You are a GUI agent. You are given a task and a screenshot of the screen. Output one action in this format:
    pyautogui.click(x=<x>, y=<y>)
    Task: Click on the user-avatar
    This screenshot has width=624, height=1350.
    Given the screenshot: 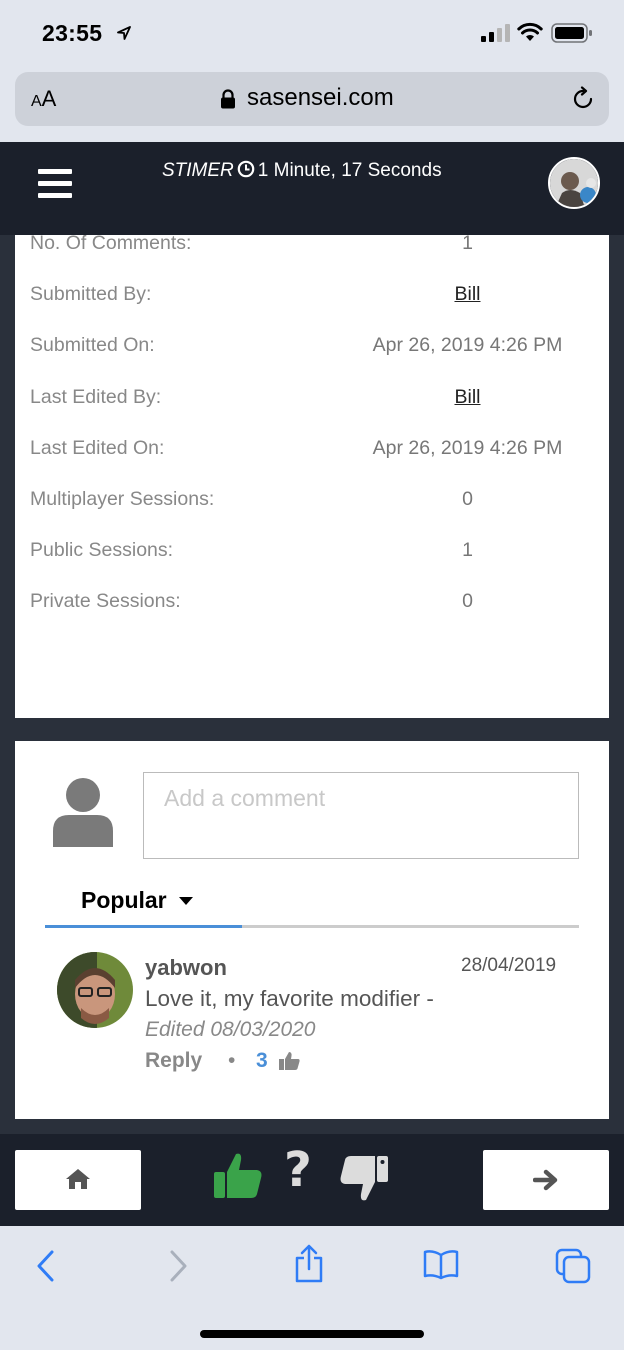 What is the action you would take?
    pyautogui.click(x=574, y=183)
    